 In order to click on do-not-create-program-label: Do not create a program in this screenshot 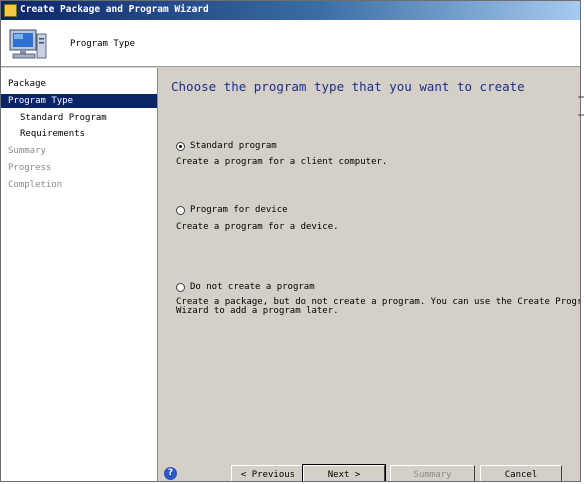, I will do `click(252, 287)`.